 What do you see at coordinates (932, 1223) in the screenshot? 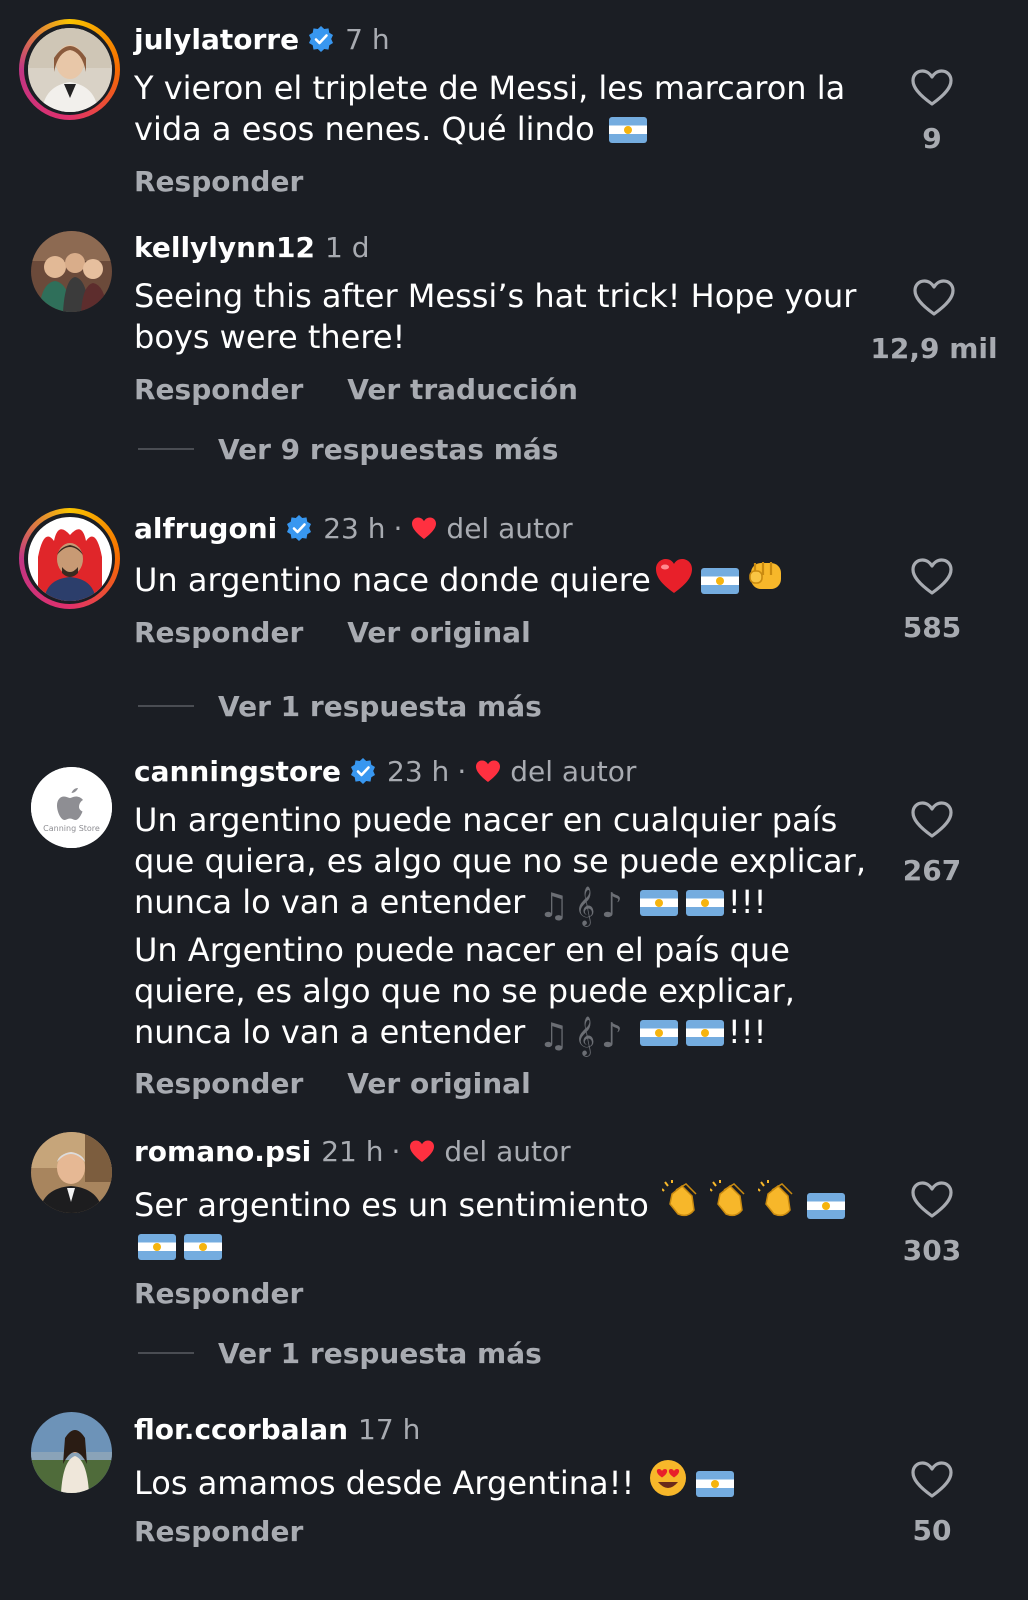
I see `like-button: 303` at bounding box center [932, 1223].